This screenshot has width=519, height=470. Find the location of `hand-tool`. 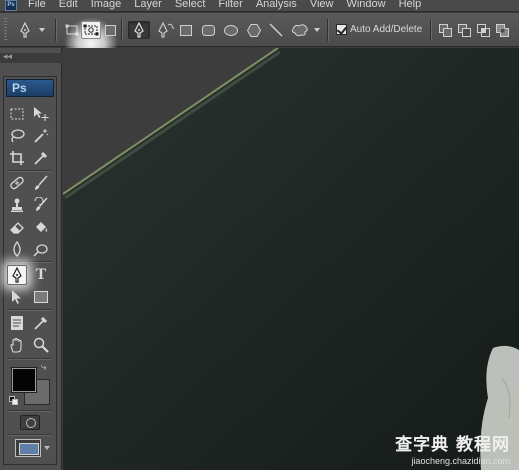

hand-tool is located at coordinates (17, 345).